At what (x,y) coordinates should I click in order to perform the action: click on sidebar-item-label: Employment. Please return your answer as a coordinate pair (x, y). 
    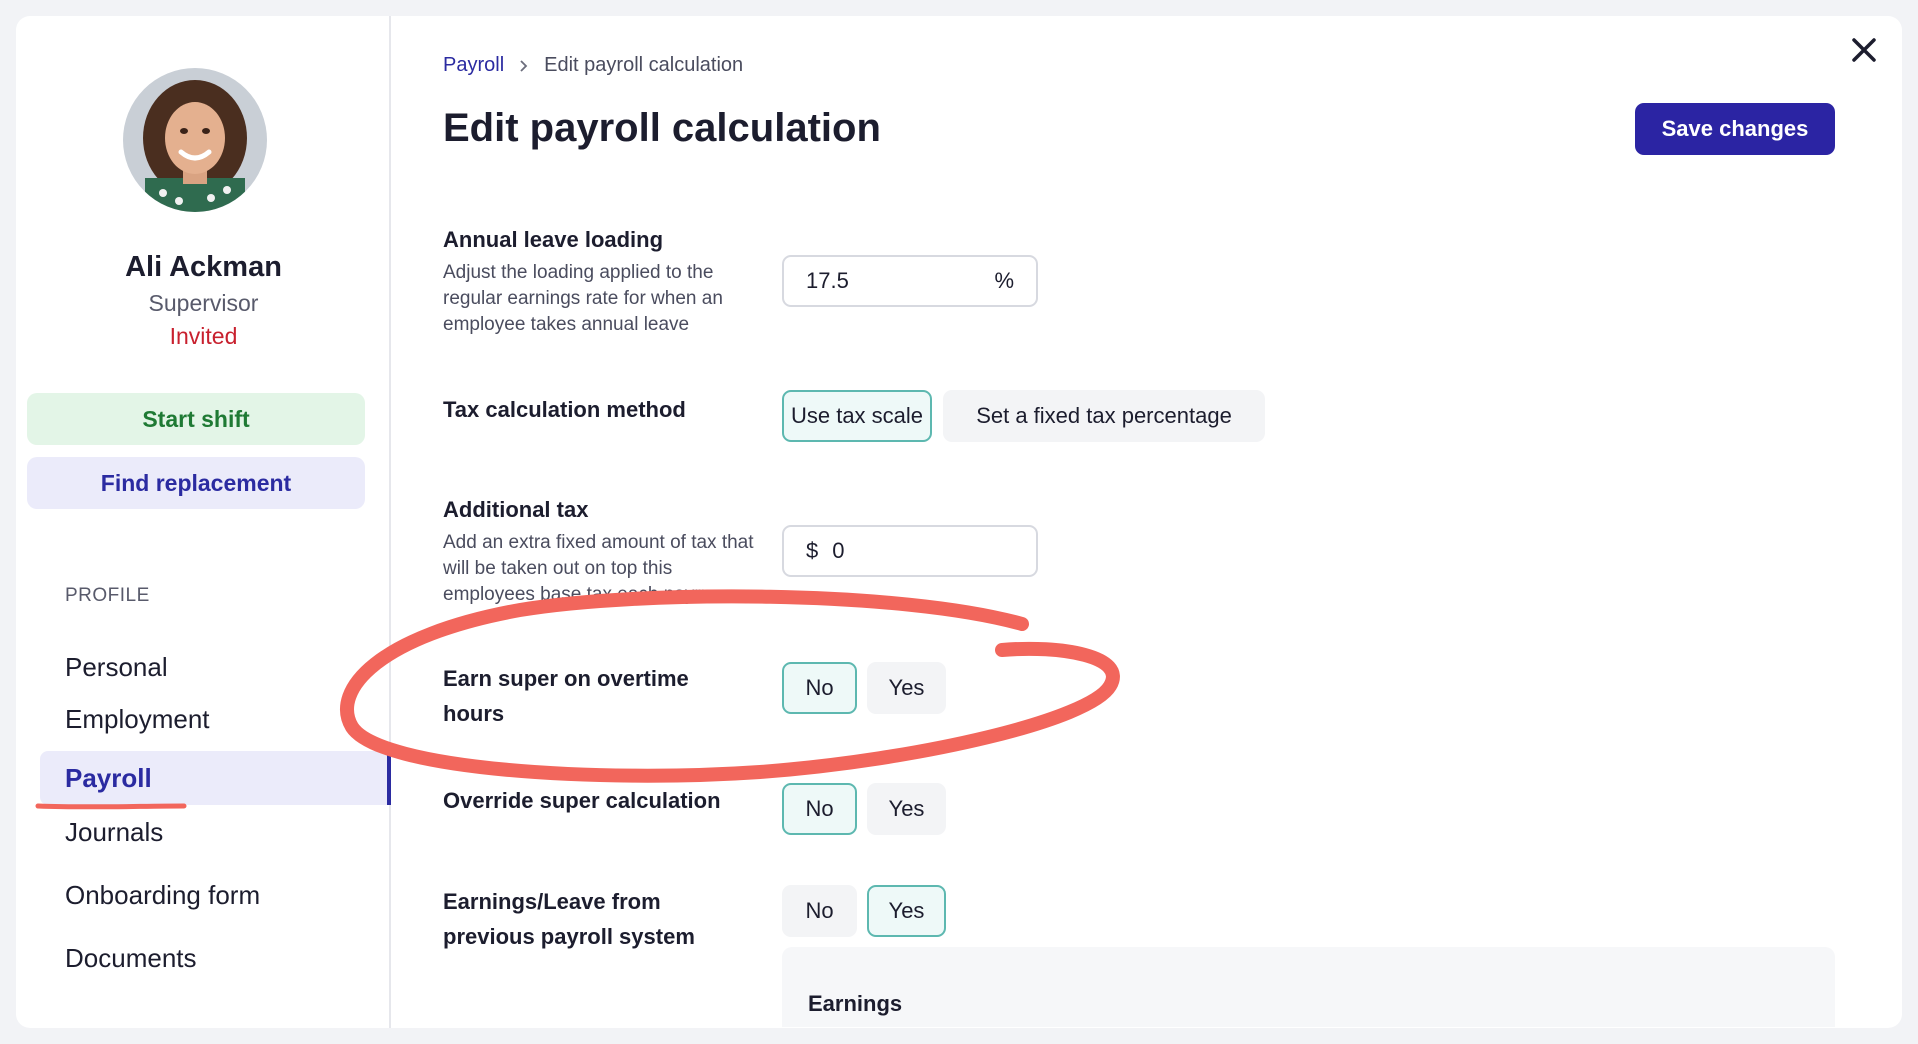
    Looking at the image, I should click on (137, 718).